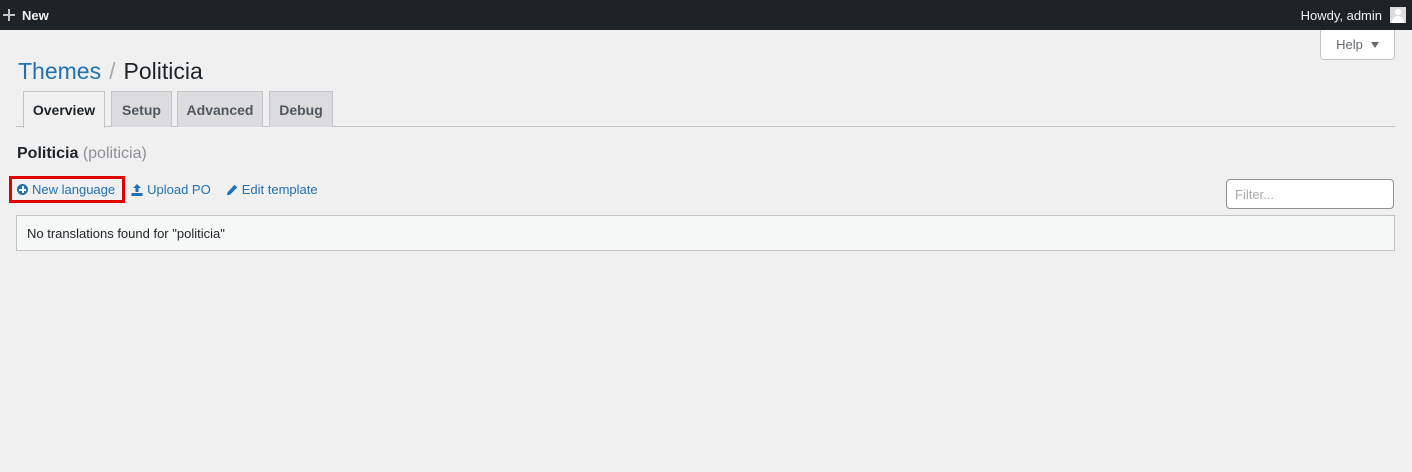 The width and height of the screenshot is (1412, 472). I want to click on project-title: Politicia (politicia), so click(82, 154).